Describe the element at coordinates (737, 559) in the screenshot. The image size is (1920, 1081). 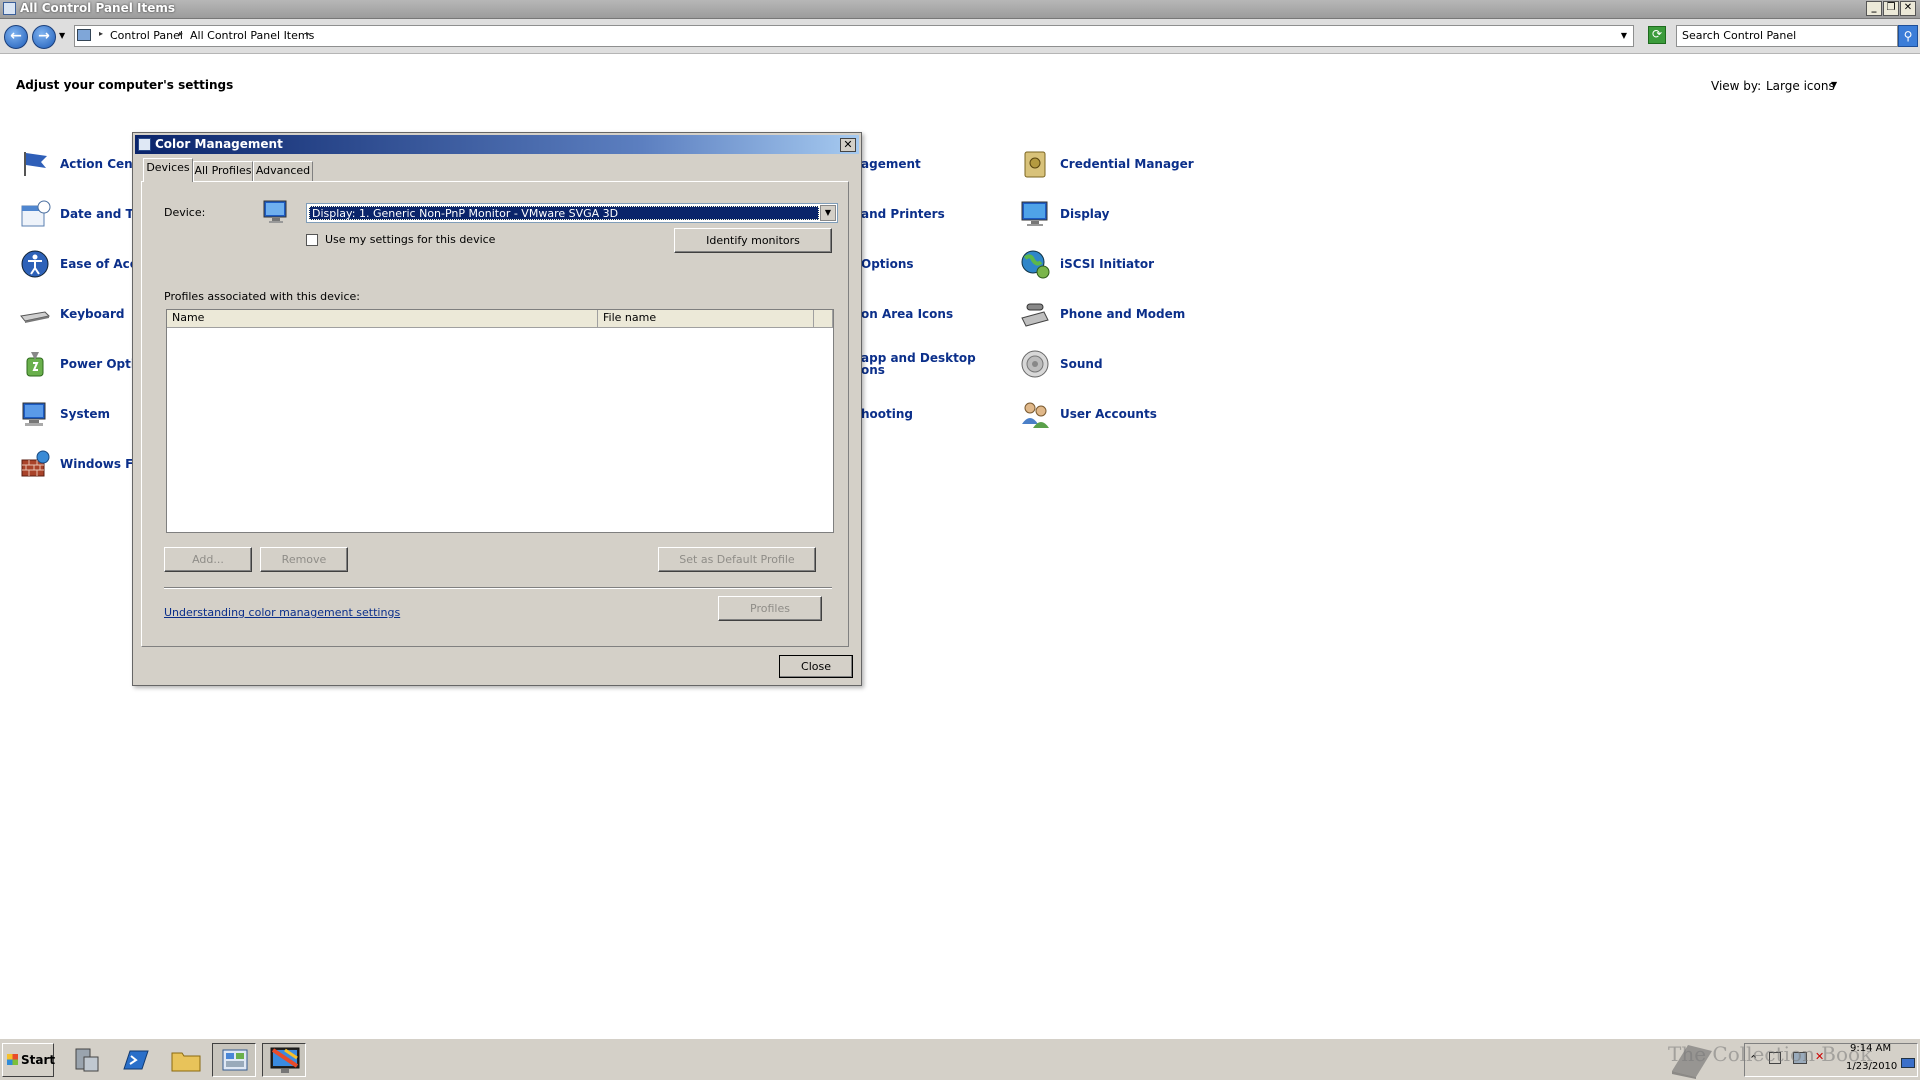
I see `set-as-default-profile-button: Set as Default Profile` at that location.